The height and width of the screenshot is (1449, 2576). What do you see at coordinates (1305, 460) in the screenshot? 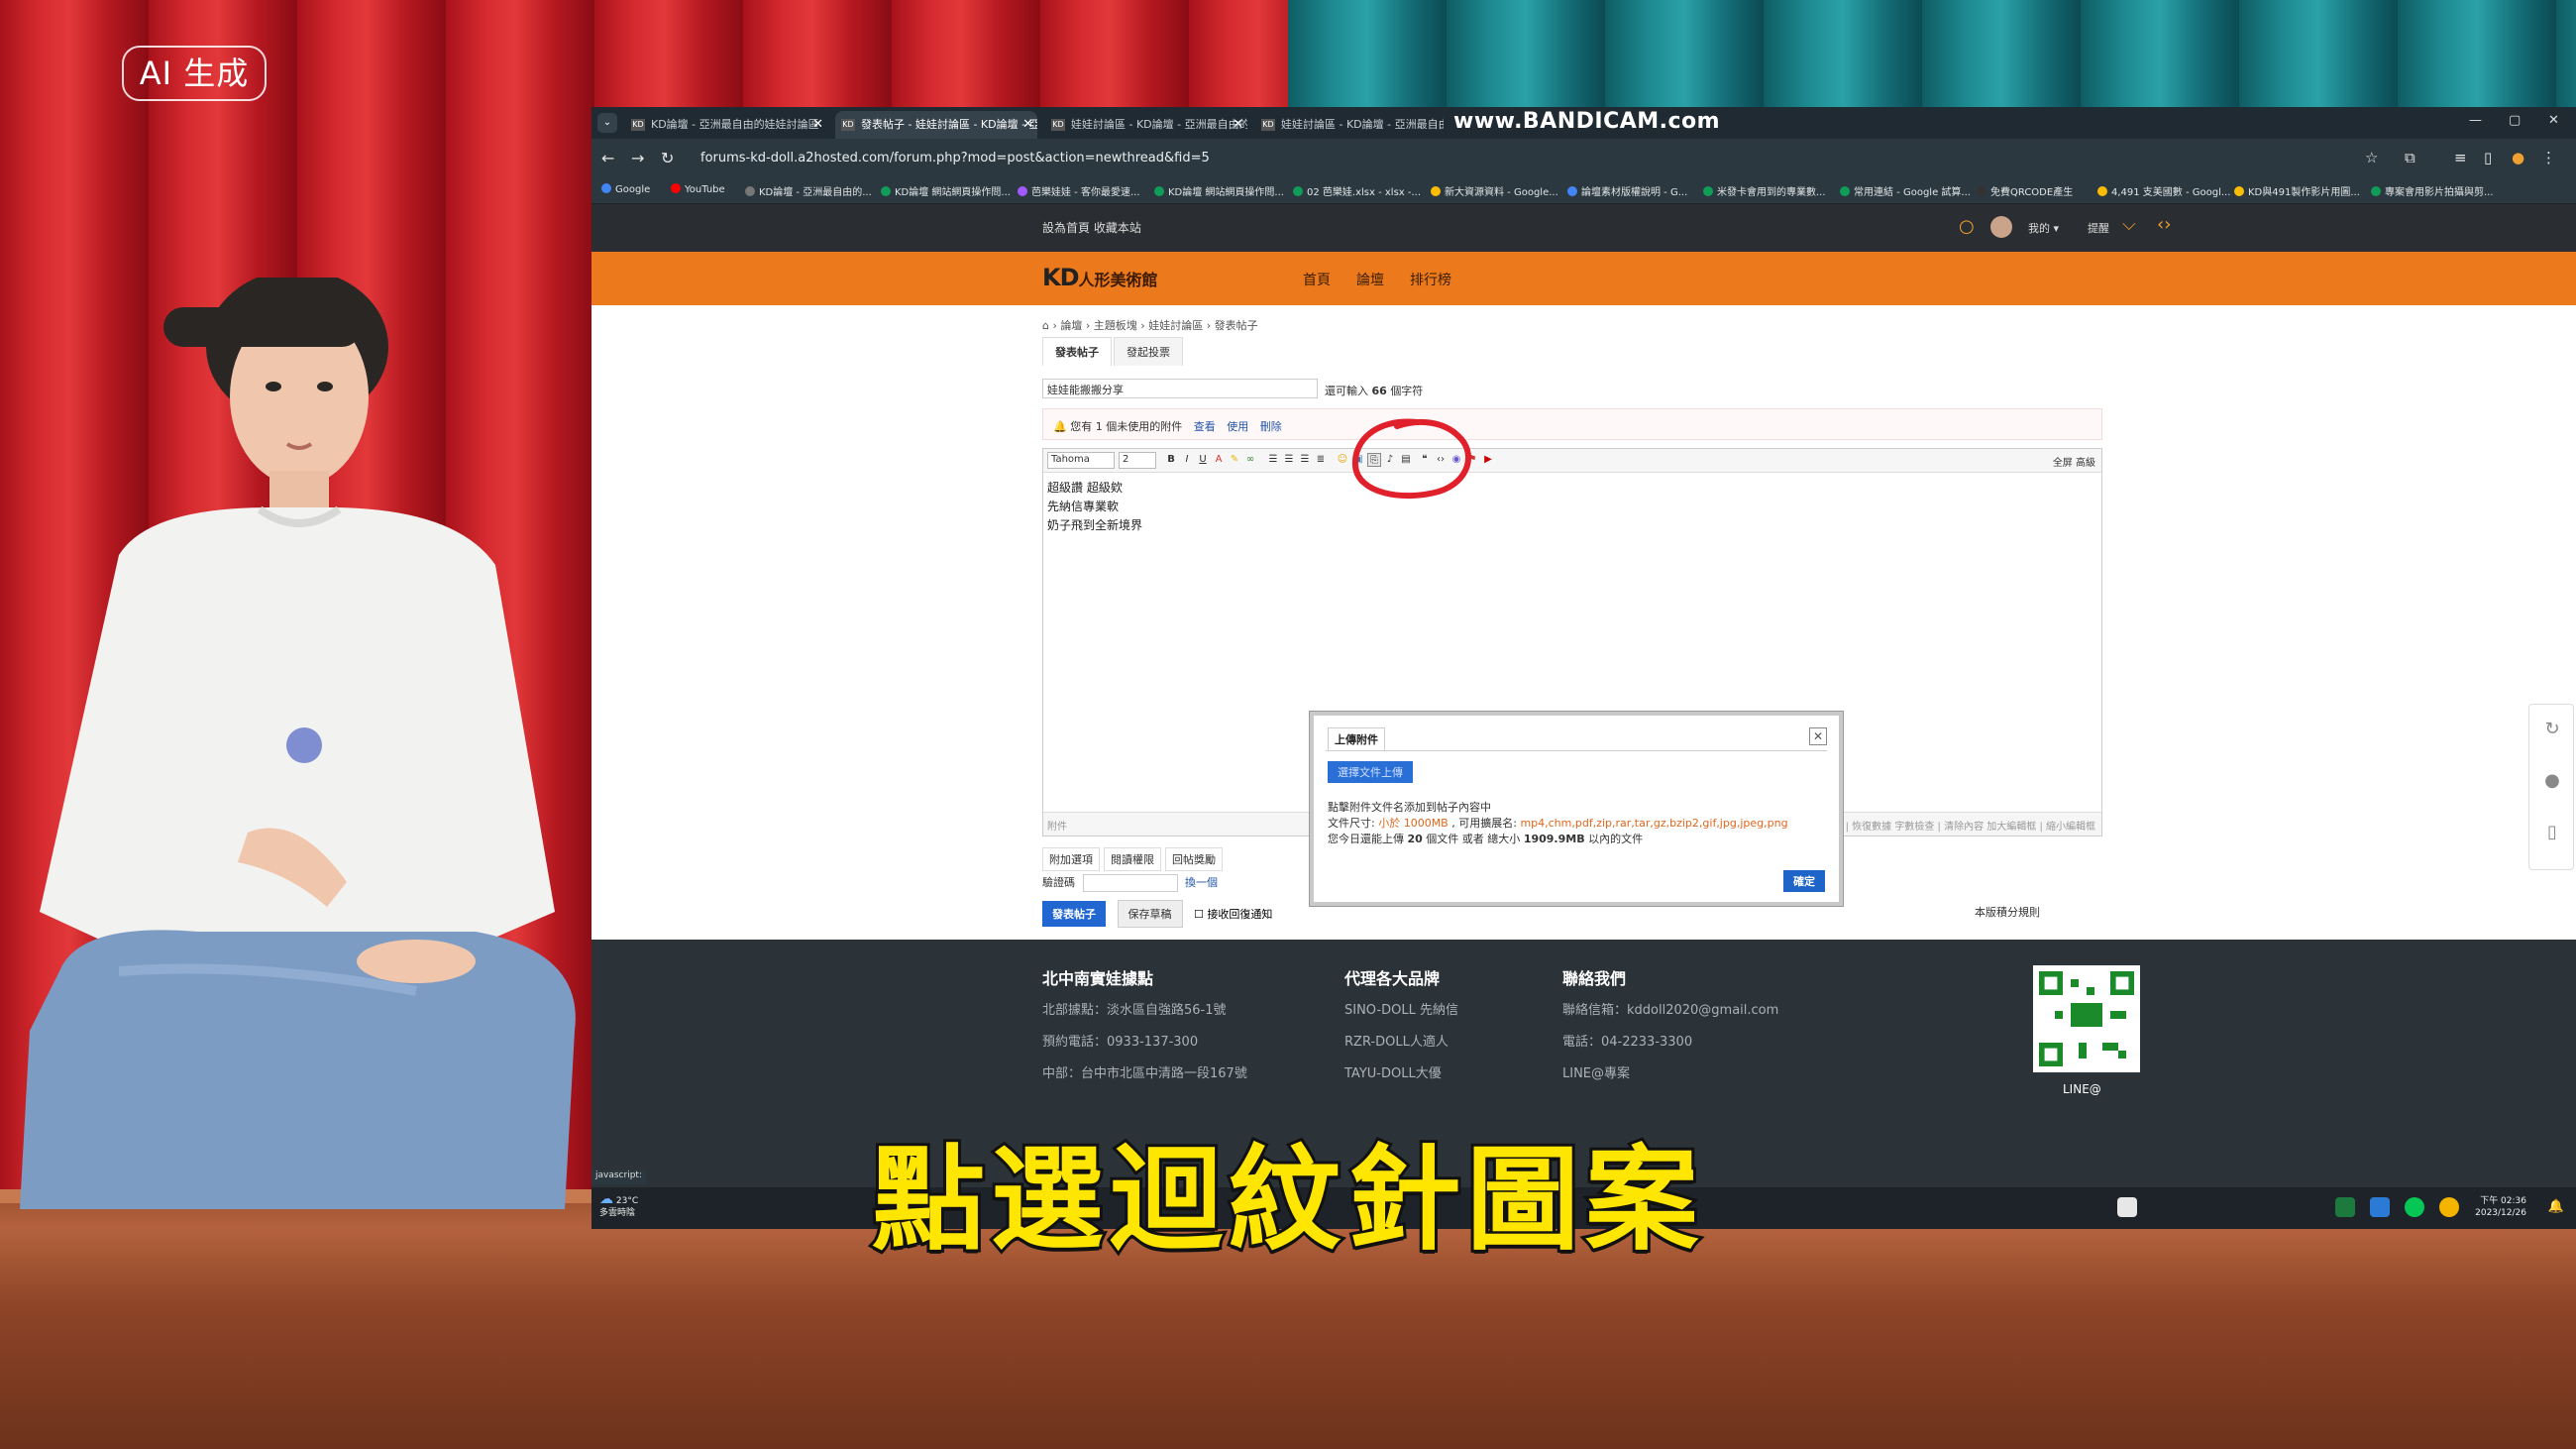
I see `align-right-icon: ☰` at bounding box center [1305, 460].